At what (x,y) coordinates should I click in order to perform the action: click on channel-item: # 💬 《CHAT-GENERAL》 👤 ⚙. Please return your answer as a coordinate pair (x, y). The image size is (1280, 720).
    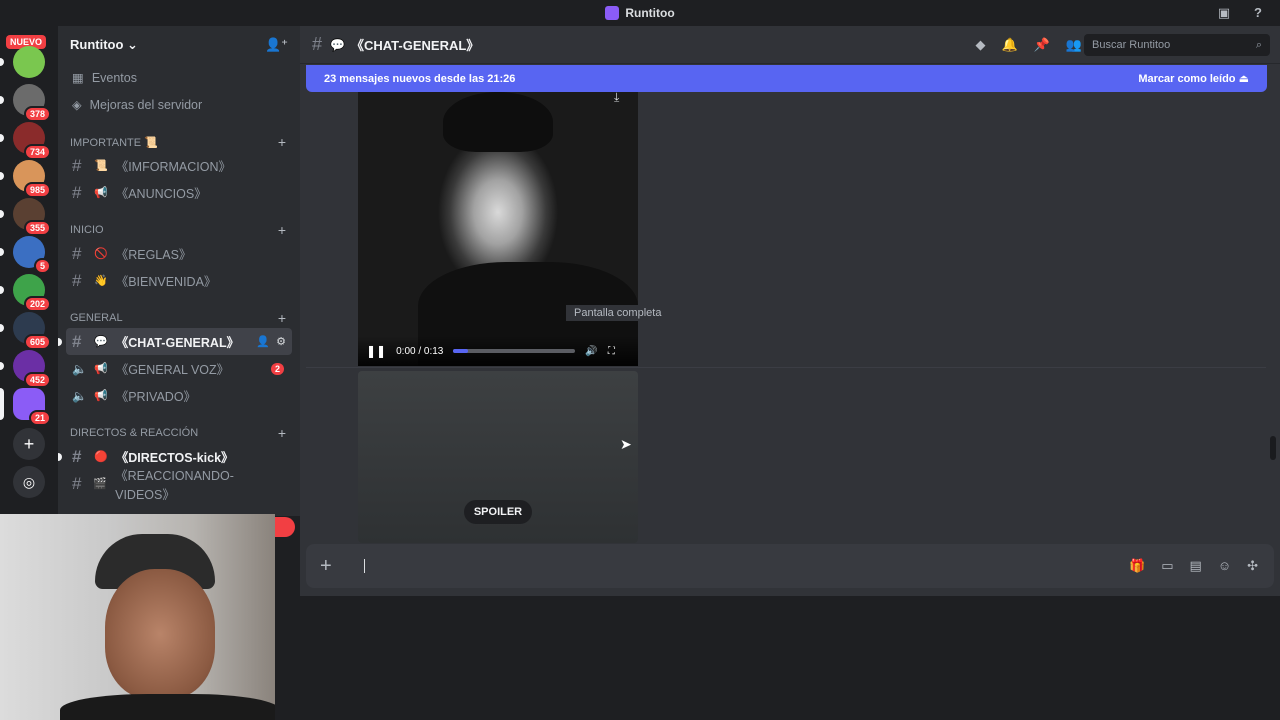
    Looking at the image, I should click on (175, 341).